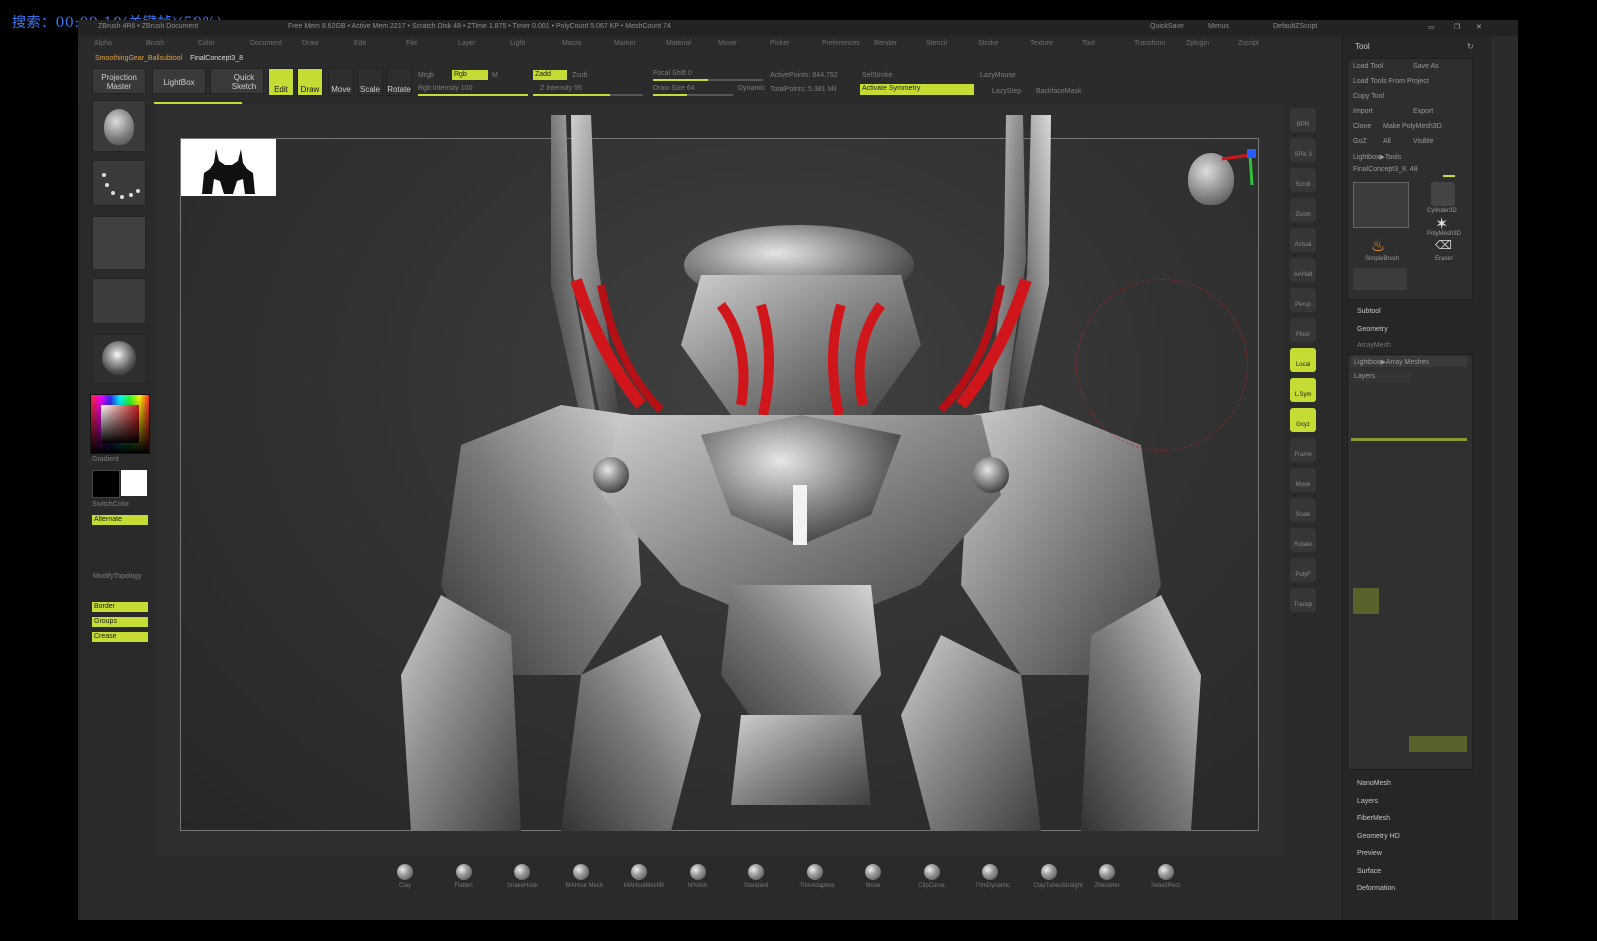  What do you see at coordinates (106, 484) in the screenshot?
I see `primary-color-swatch` at bounding box center [106, 484].